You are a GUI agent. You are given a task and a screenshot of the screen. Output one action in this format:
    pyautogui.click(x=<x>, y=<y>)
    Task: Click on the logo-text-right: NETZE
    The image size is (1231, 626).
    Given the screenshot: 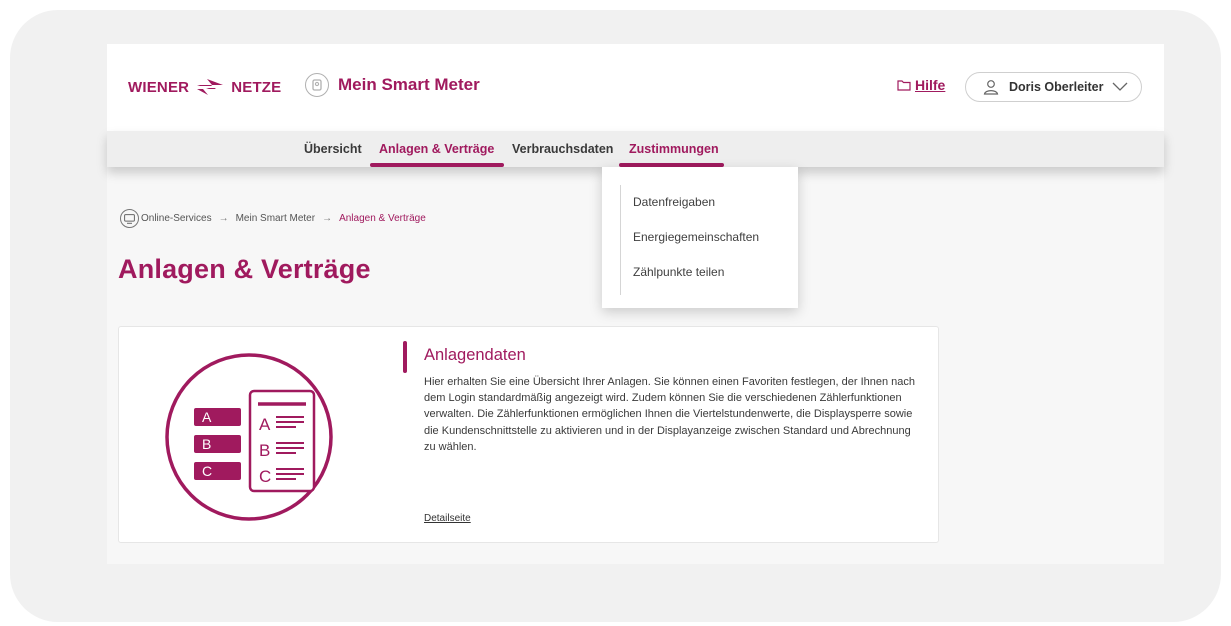 What is the action you would take?
    pyautogui.click(x=256, y=87)
    